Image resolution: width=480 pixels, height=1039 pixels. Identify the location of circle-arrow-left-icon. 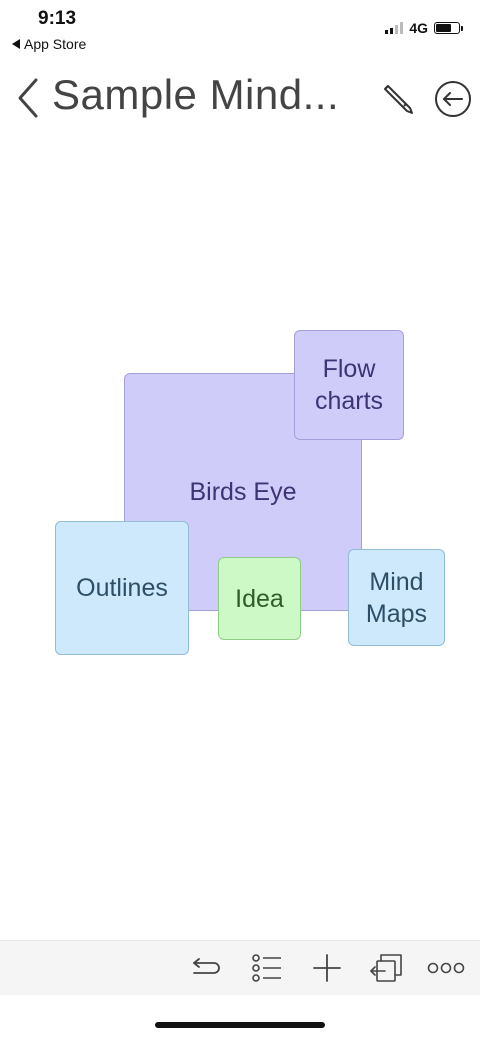
(453, 99).